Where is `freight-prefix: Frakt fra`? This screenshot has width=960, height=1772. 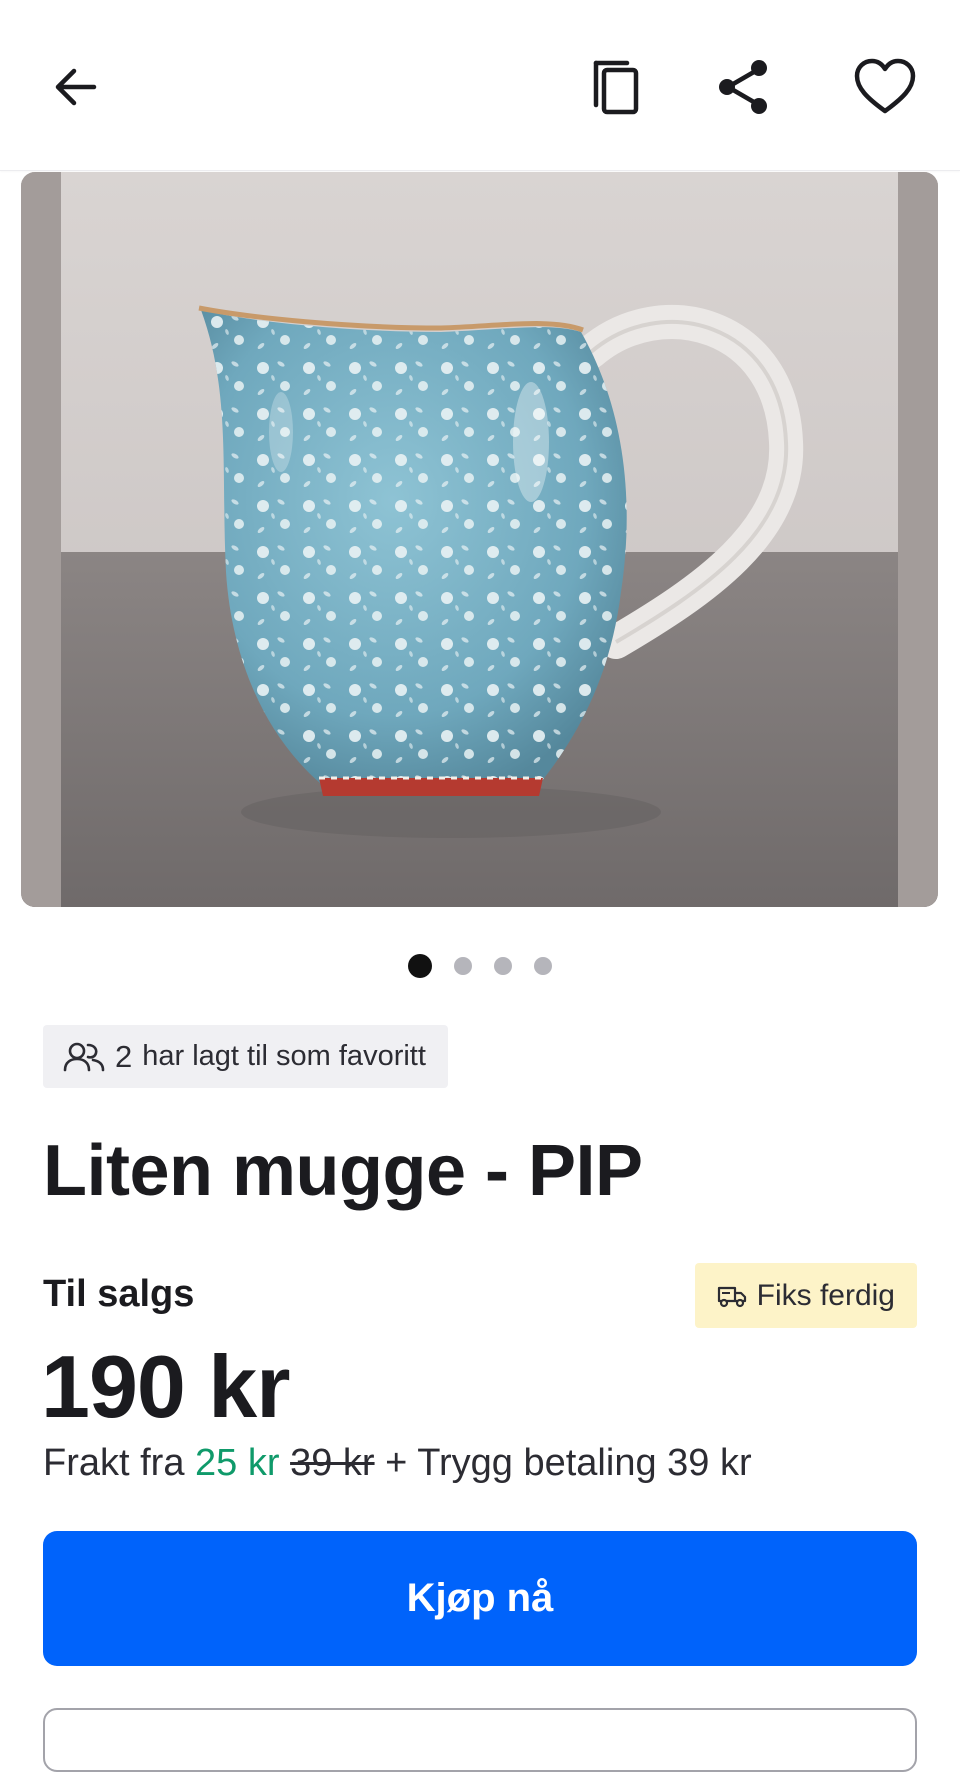
freight-prefix: Frakt fra is located at coordinates (114, 1463).